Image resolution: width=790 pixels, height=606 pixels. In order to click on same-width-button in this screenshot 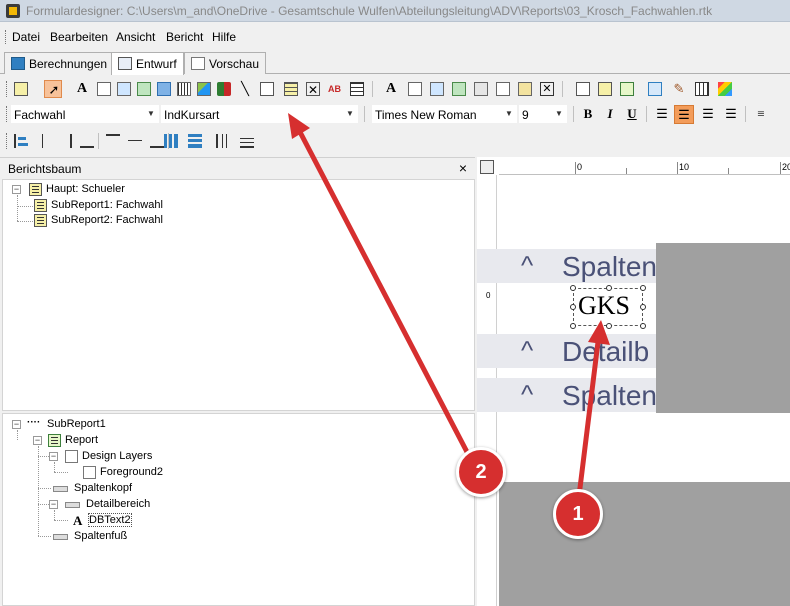, I will do `click(223, 141)`.